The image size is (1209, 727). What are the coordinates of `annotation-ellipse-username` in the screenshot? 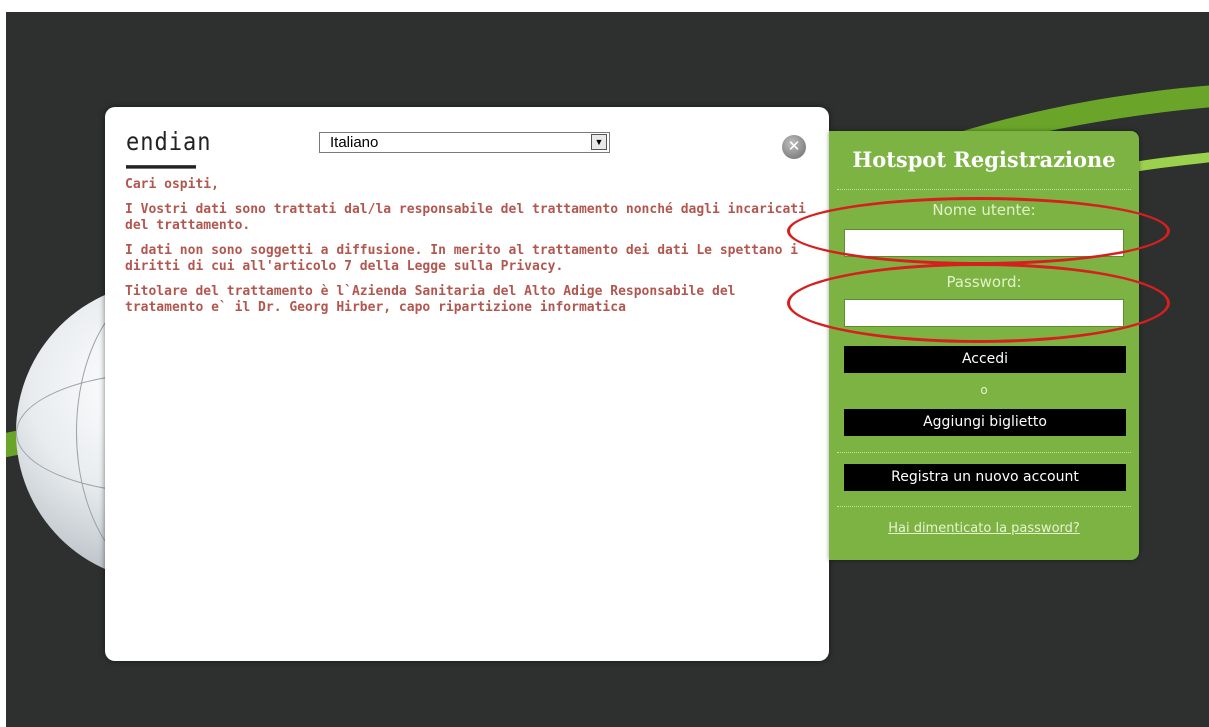 It's located at (978, 231).